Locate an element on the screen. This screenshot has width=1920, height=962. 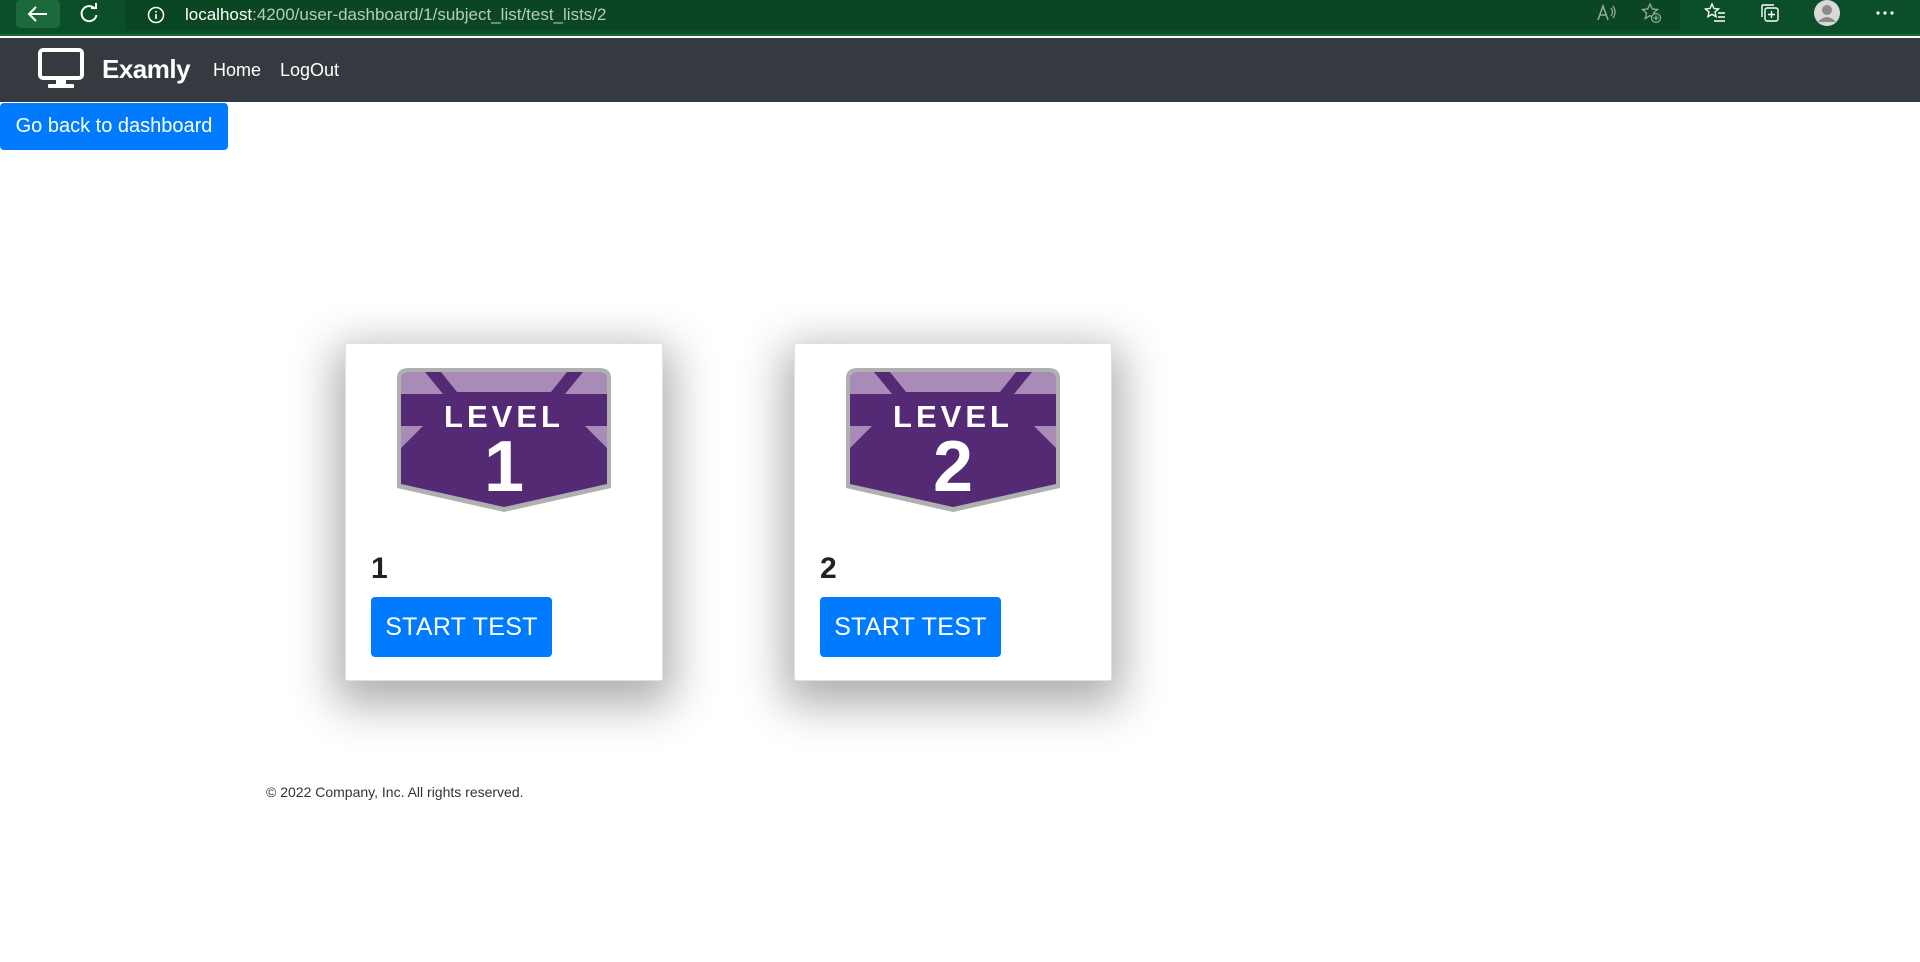
badge-level-number: 2 is located at coordinates (953, 467).